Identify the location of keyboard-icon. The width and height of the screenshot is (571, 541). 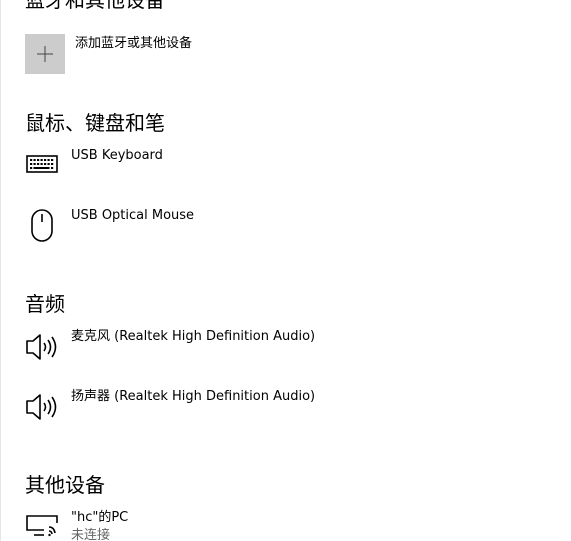
(42, 167).